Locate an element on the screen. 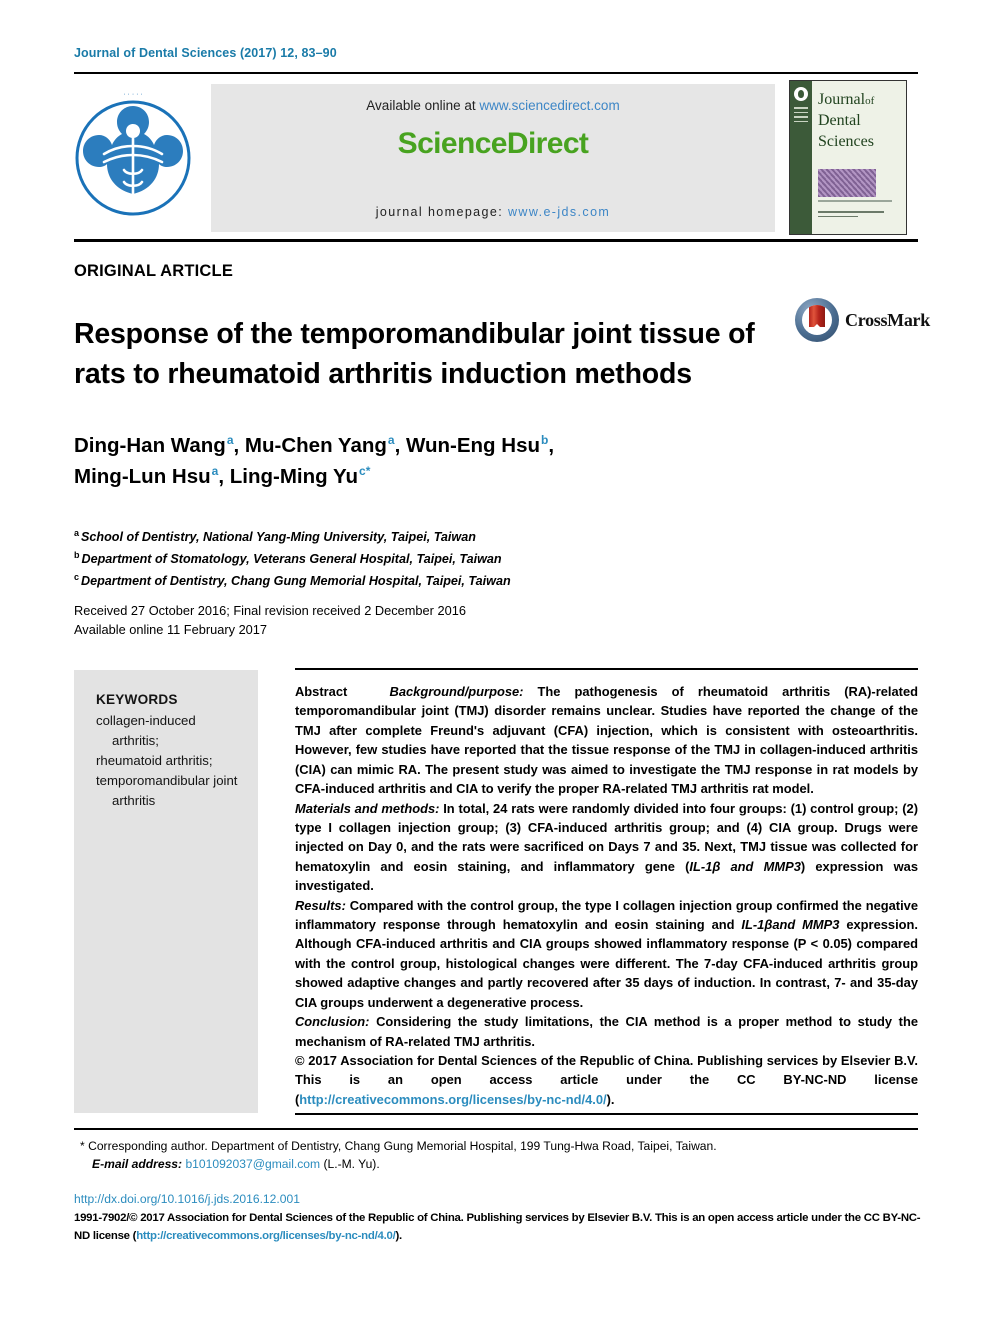 This screenshot has height=1323, width=992. abstract-copyright-tail: ). is located at coordinates (610, 1099).